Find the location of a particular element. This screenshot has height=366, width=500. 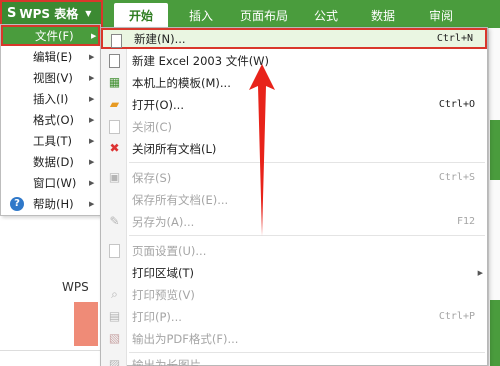

tab-page-layout: 页面布局 is located at coordinates (264, 15).